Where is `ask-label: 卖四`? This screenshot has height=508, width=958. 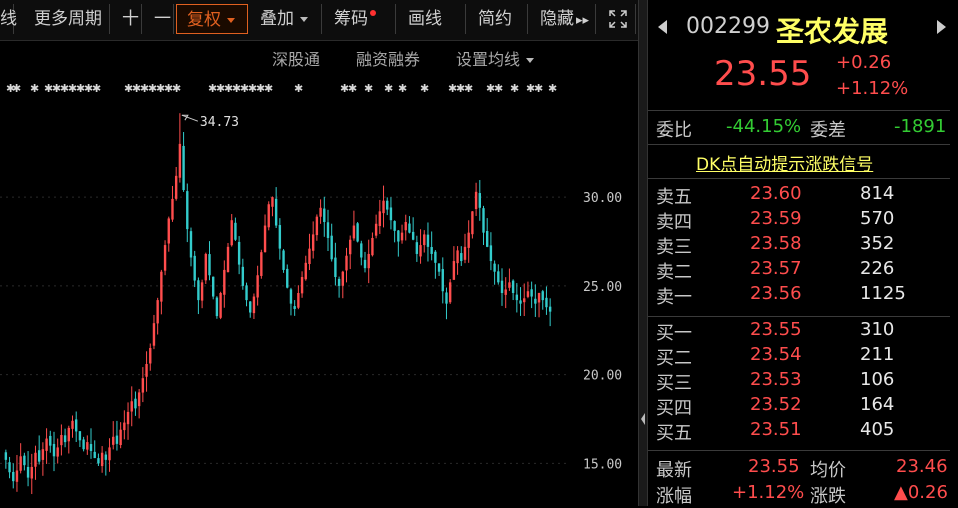 ask-label: 卖四 is located at coordinates (674, 222).